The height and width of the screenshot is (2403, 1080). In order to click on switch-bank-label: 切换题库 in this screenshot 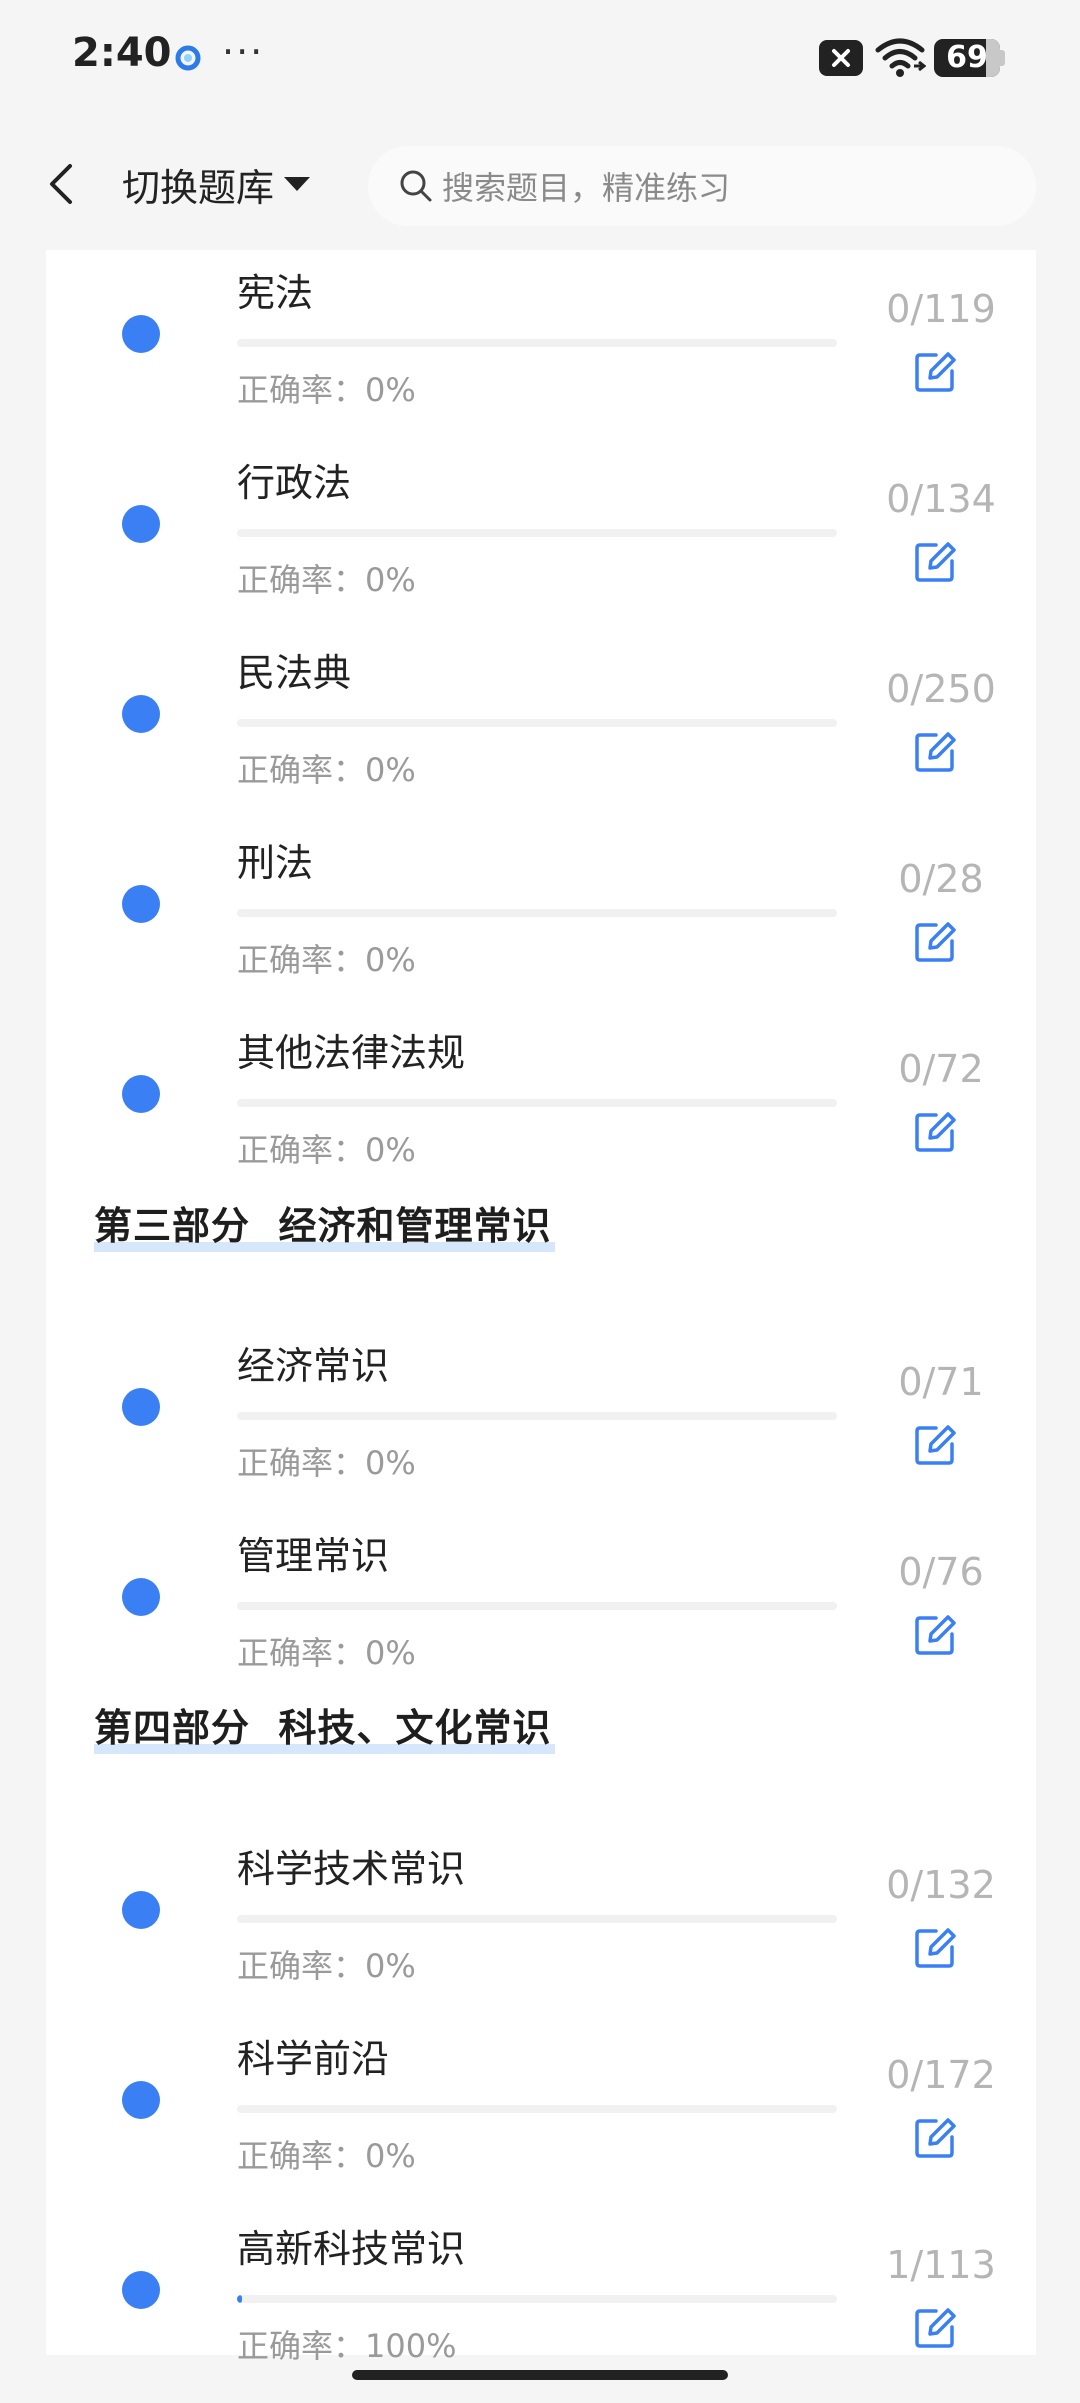, I will do `click(198, 187)`.